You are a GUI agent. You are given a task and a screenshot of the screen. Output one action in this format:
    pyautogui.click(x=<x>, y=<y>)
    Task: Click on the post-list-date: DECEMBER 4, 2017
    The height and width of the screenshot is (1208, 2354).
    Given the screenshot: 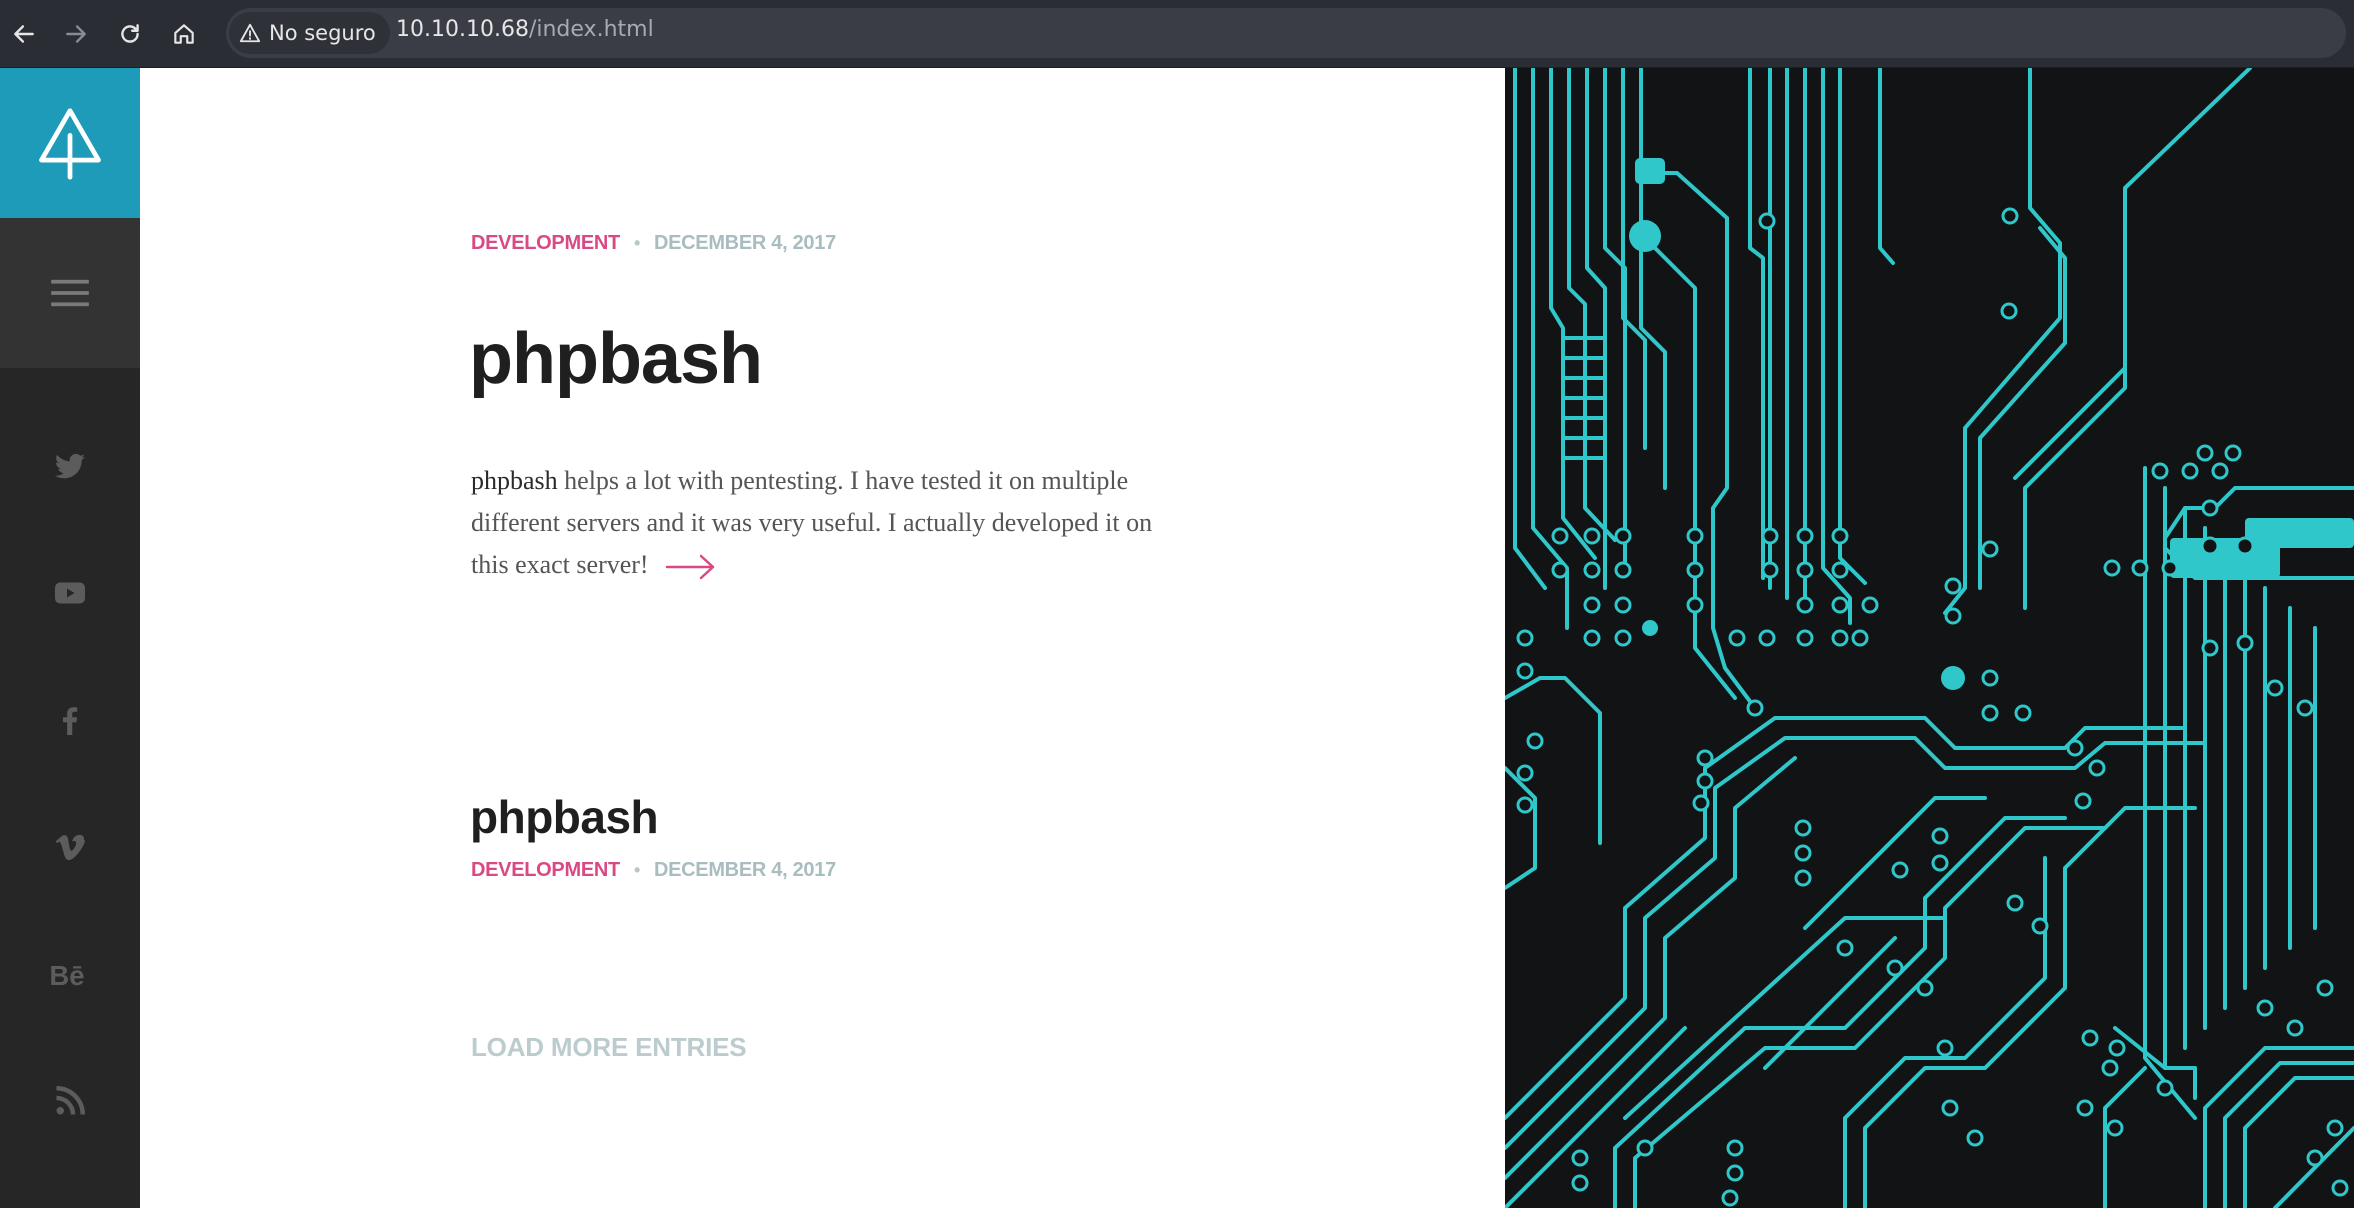 What is the action you would take?
    pyautogui.click(x=744, y=870)
    